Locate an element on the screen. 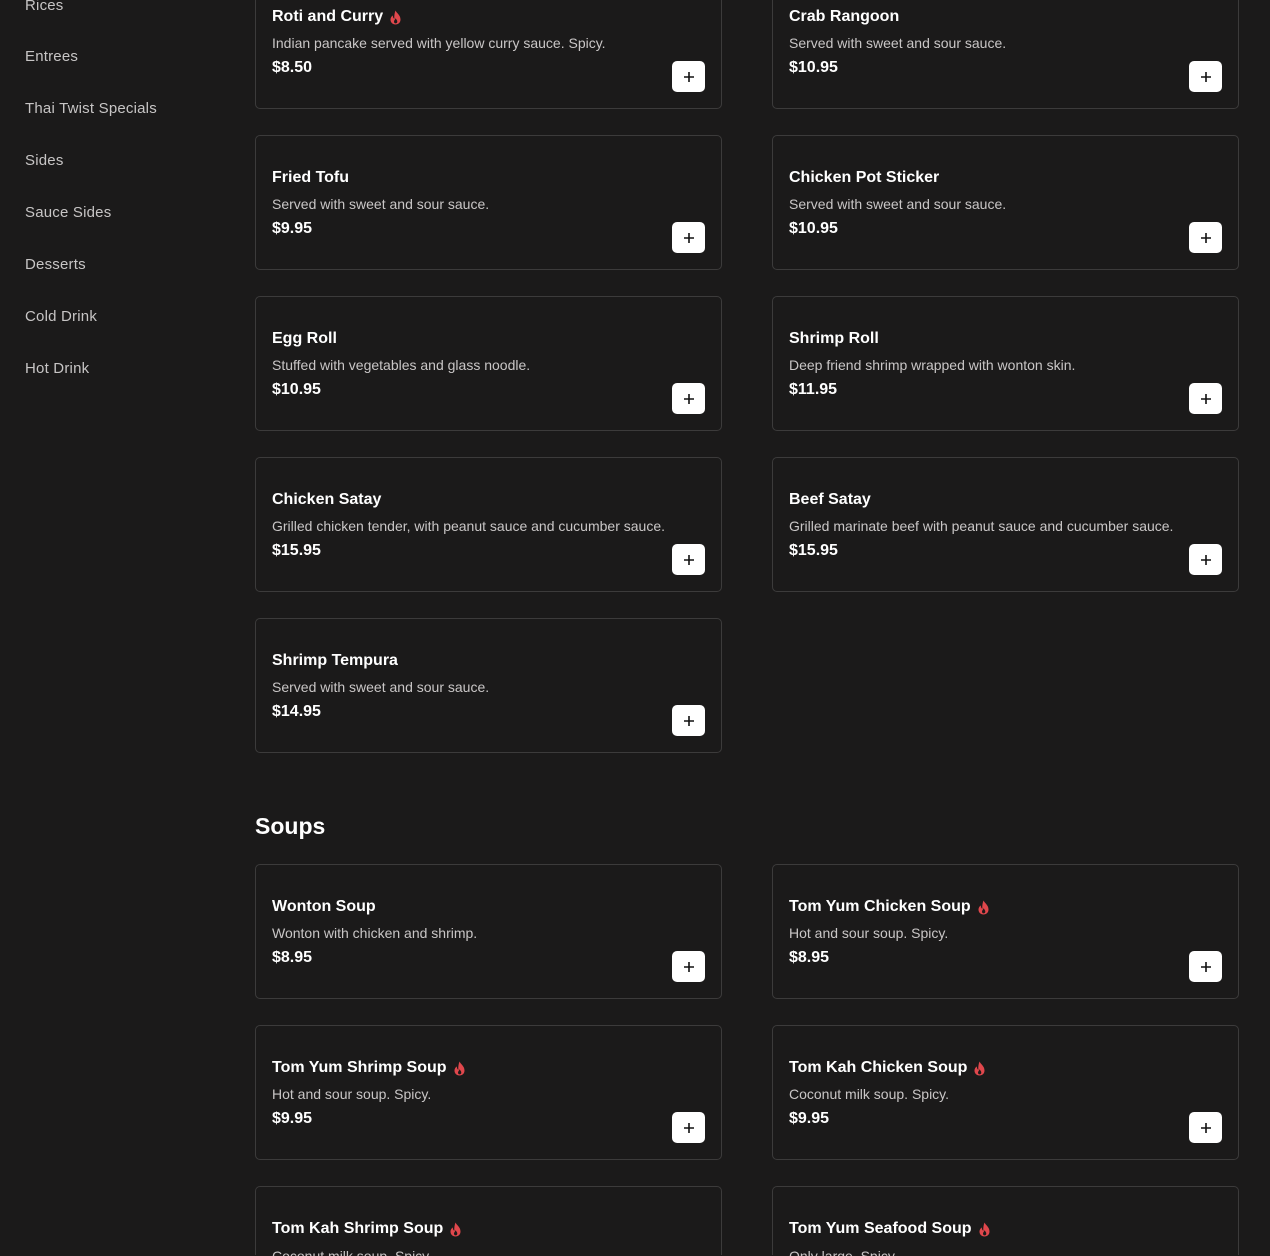  section-title-soups: Soups is located at coordinates (290, 826).